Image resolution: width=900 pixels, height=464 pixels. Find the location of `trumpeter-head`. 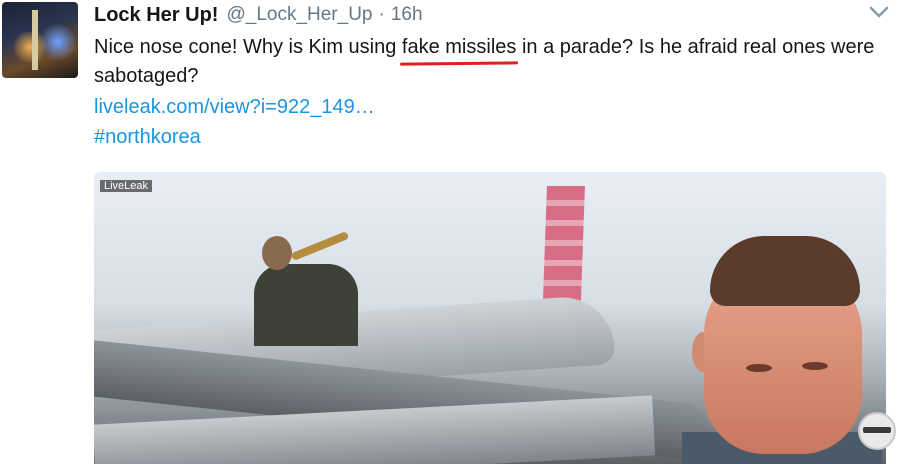

trumpeter-head is located at coordinates (277, 253).